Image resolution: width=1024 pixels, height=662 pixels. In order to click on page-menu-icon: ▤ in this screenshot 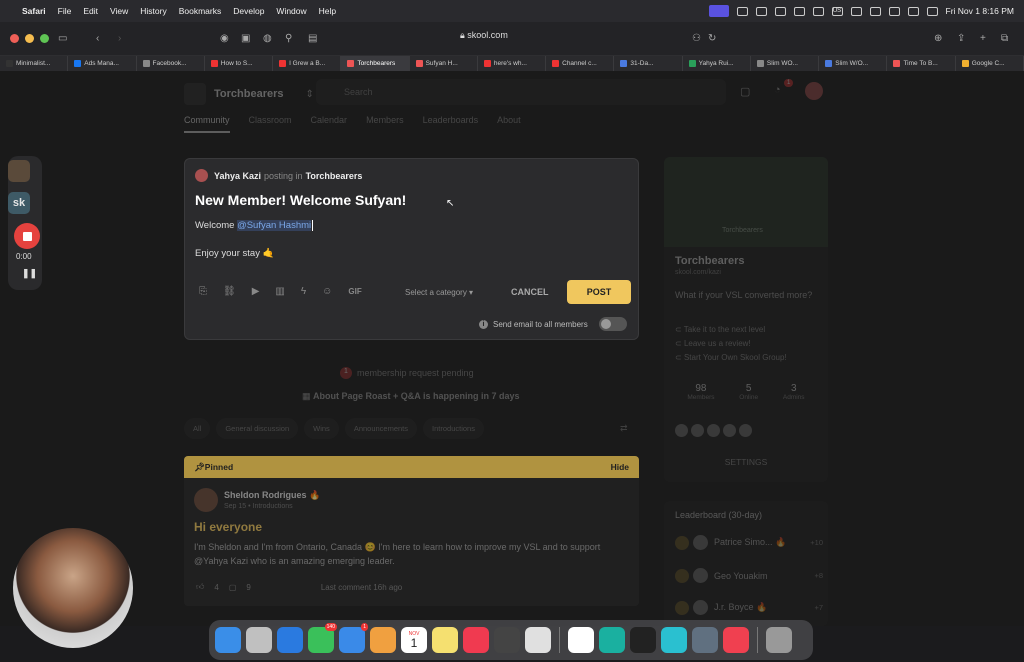, I will do `click(312, 38)`.